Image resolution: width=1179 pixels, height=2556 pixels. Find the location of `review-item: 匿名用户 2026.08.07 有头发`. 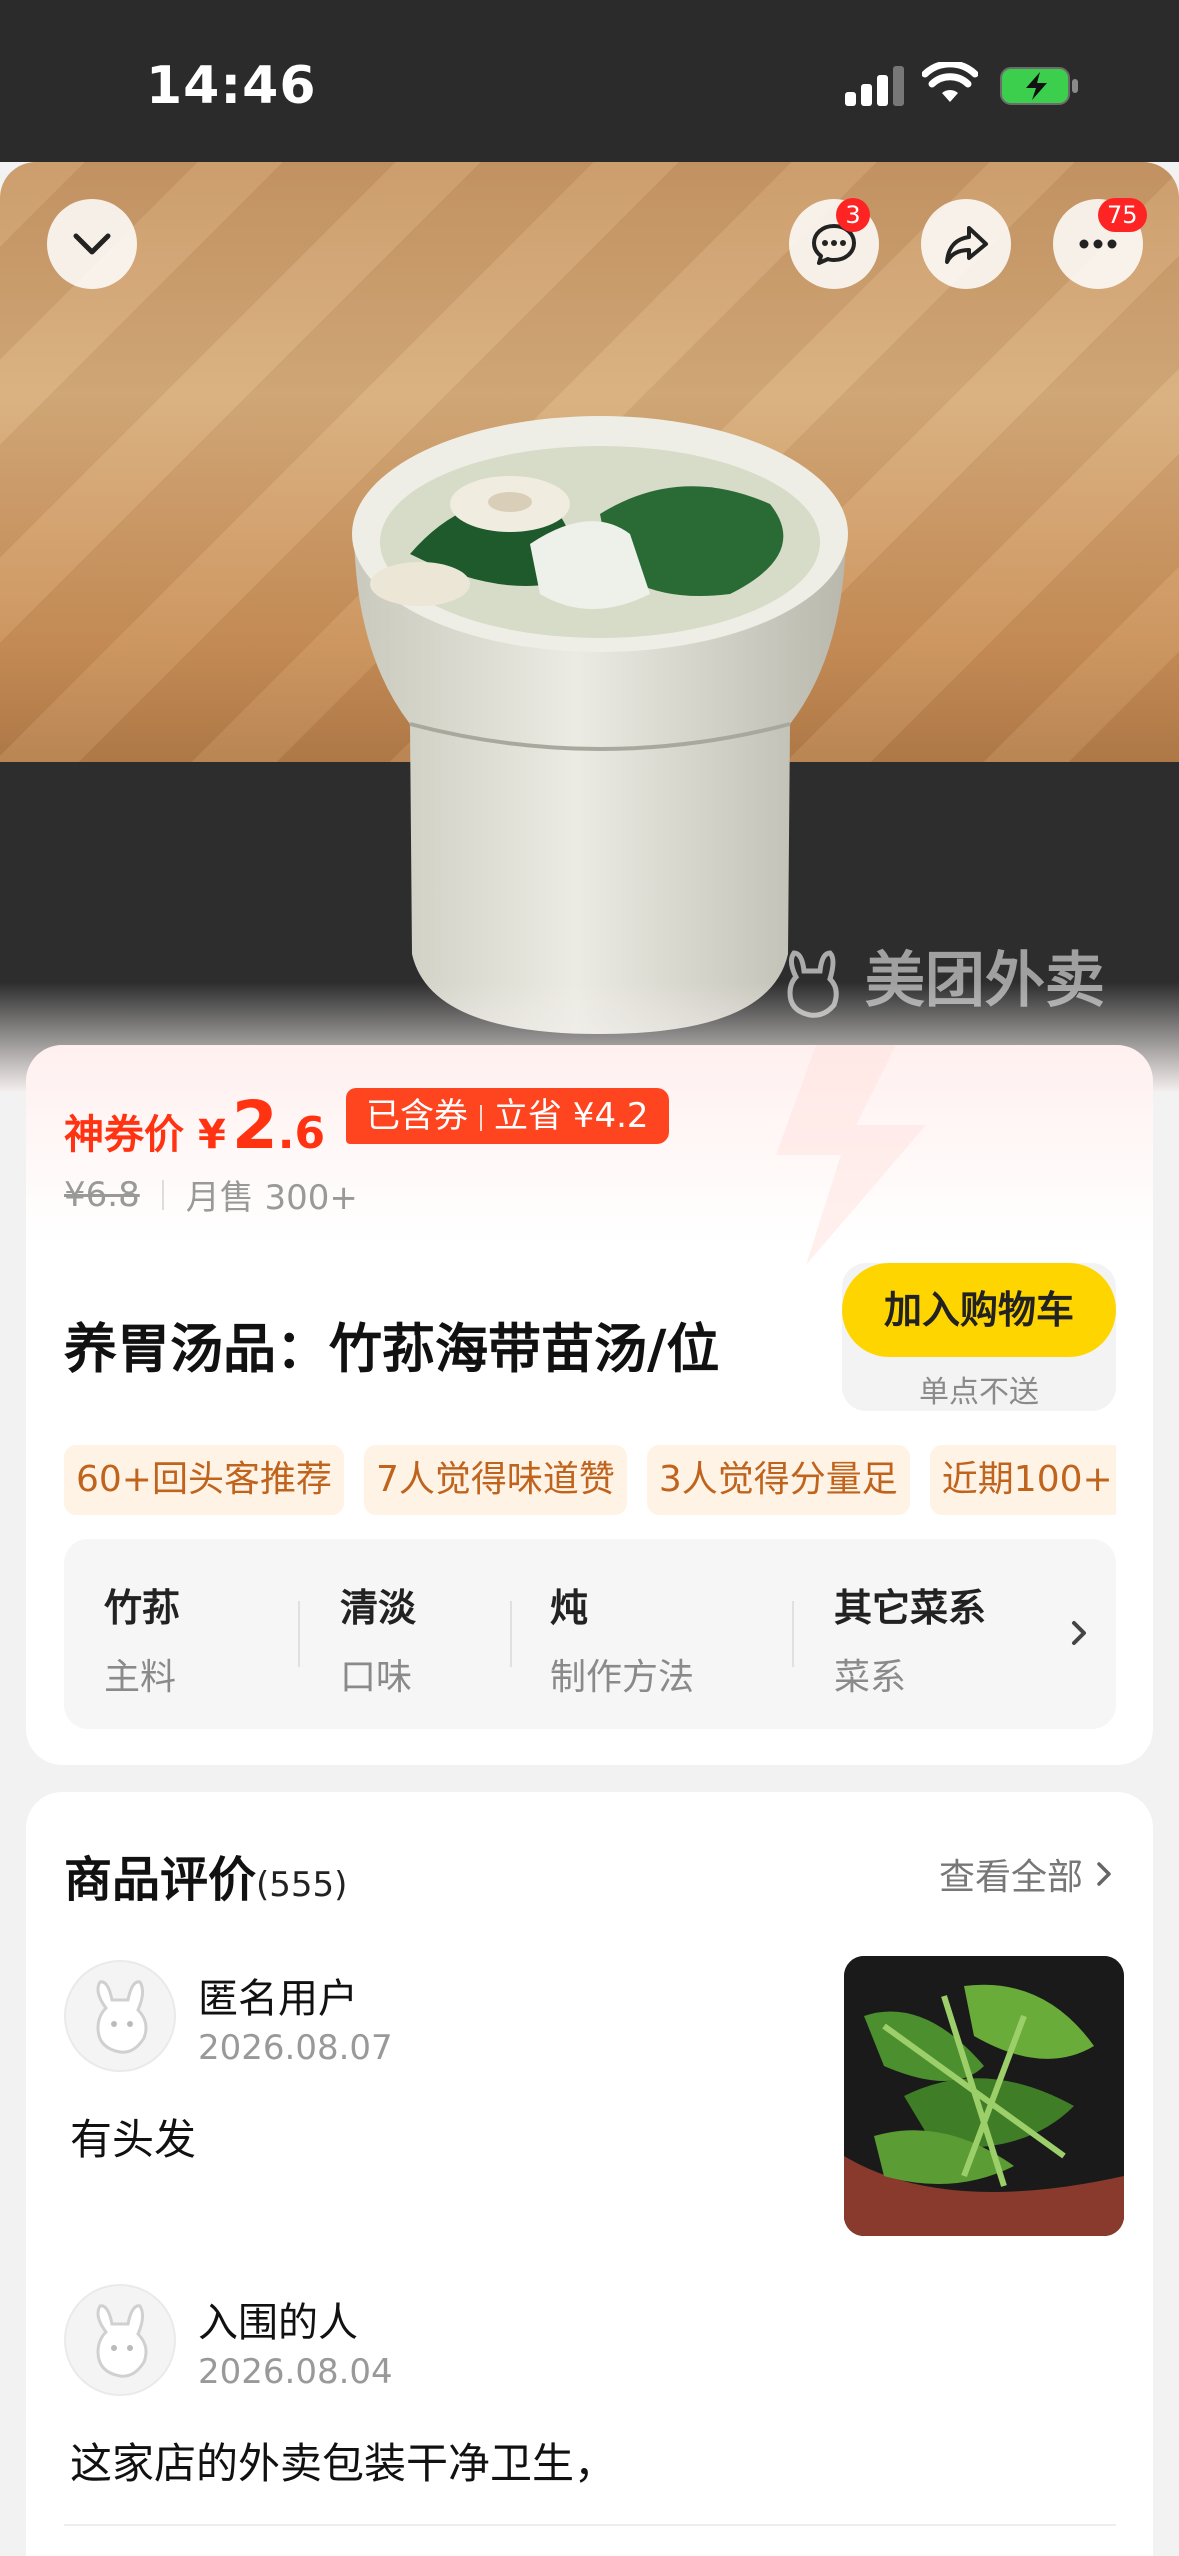

review-item: 匿名用户 2026.08.07 有头发 is located at coordinates (594, 2108).